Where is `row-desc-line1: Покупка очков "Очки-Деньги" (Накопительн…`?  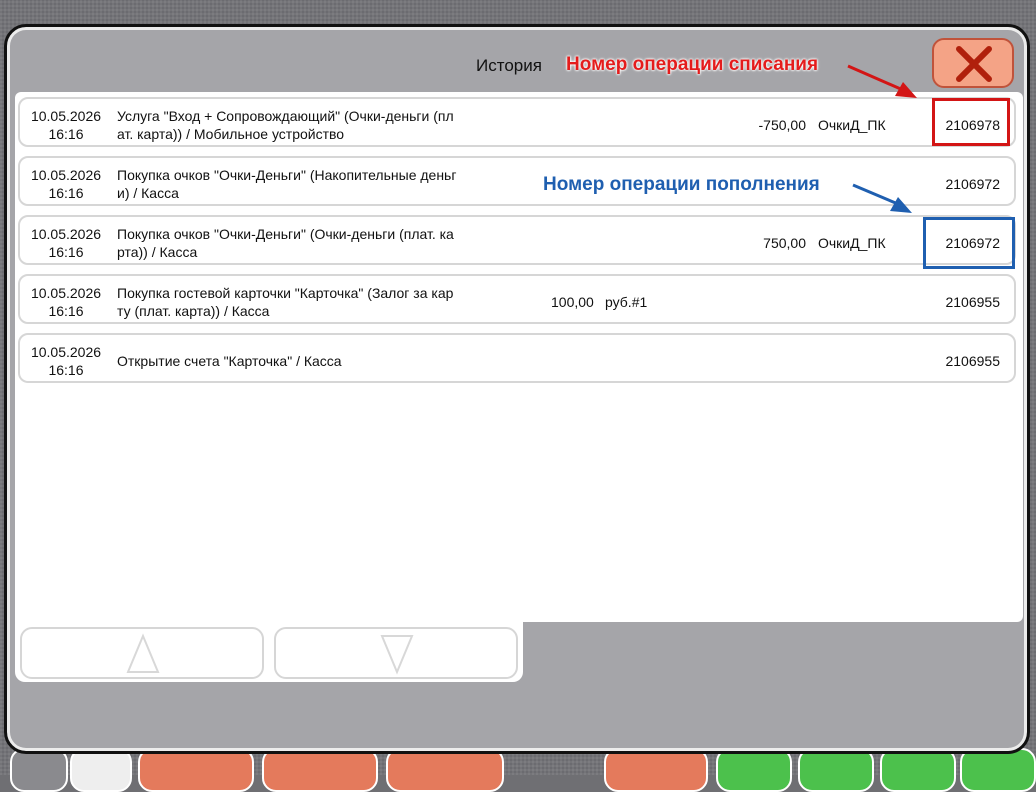 row-desc-line1: Покупка очков "Очки-Деньги" (Накопительн… is located at coordinates (287, 175).